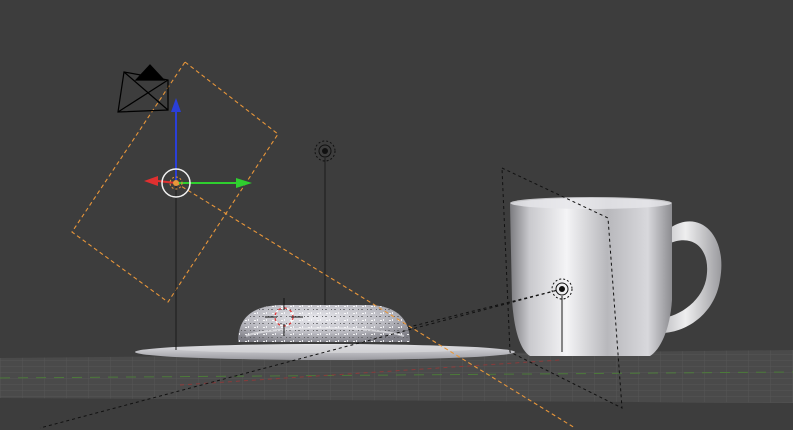  Describe the element at coordinates (325, 151) in the screenshot. I see `lamp-icon` at that location.